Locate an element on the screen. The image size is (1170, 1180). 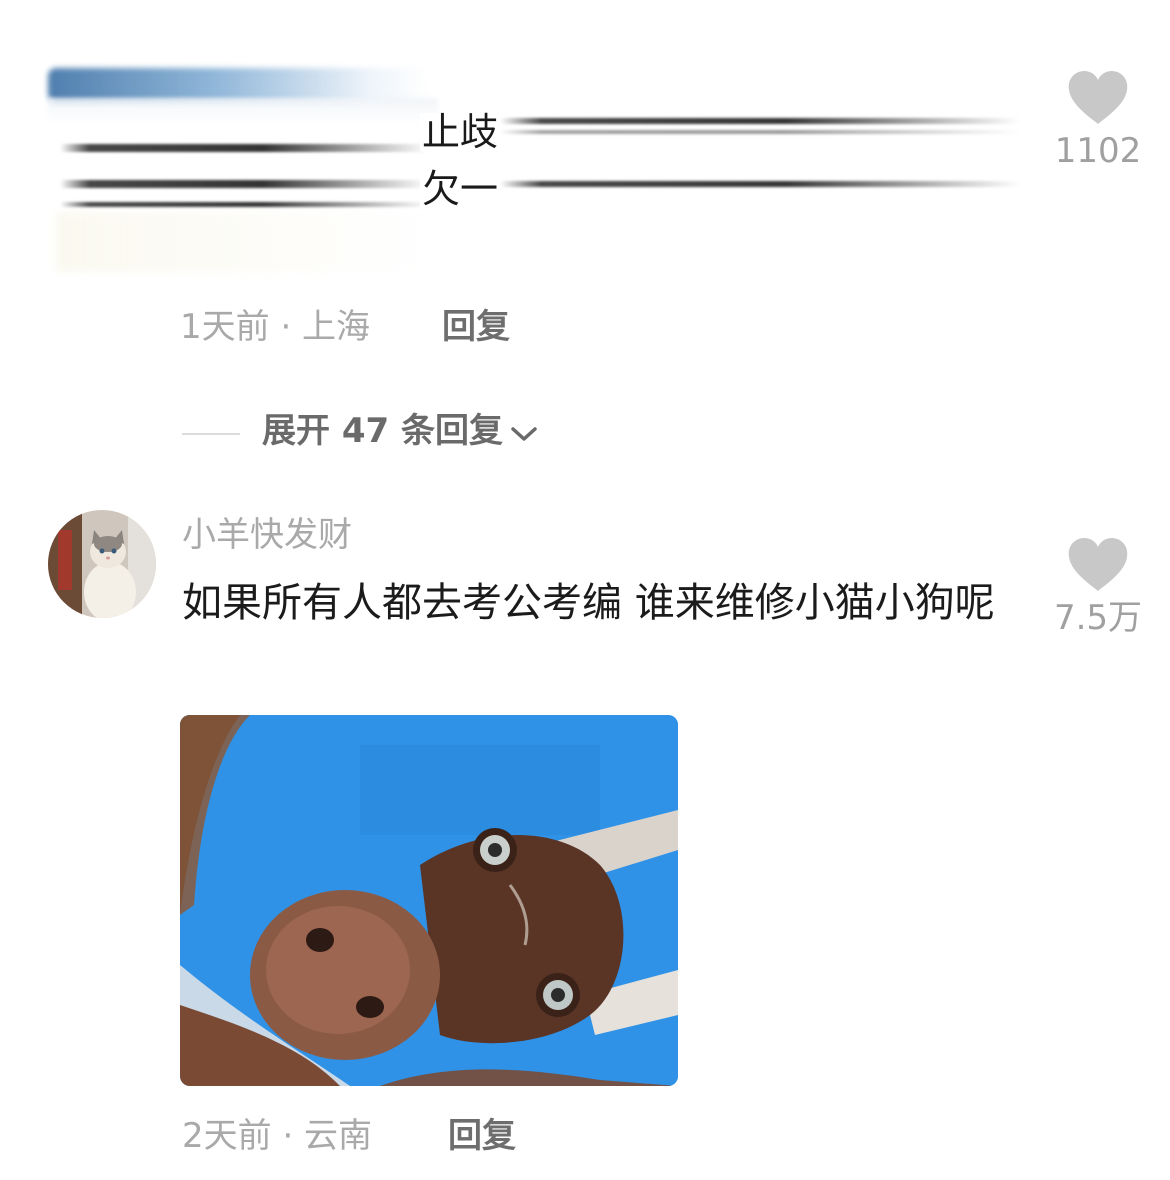
expand-replies-button: 展开 47 条回复 is located at coordinates (400, 432).